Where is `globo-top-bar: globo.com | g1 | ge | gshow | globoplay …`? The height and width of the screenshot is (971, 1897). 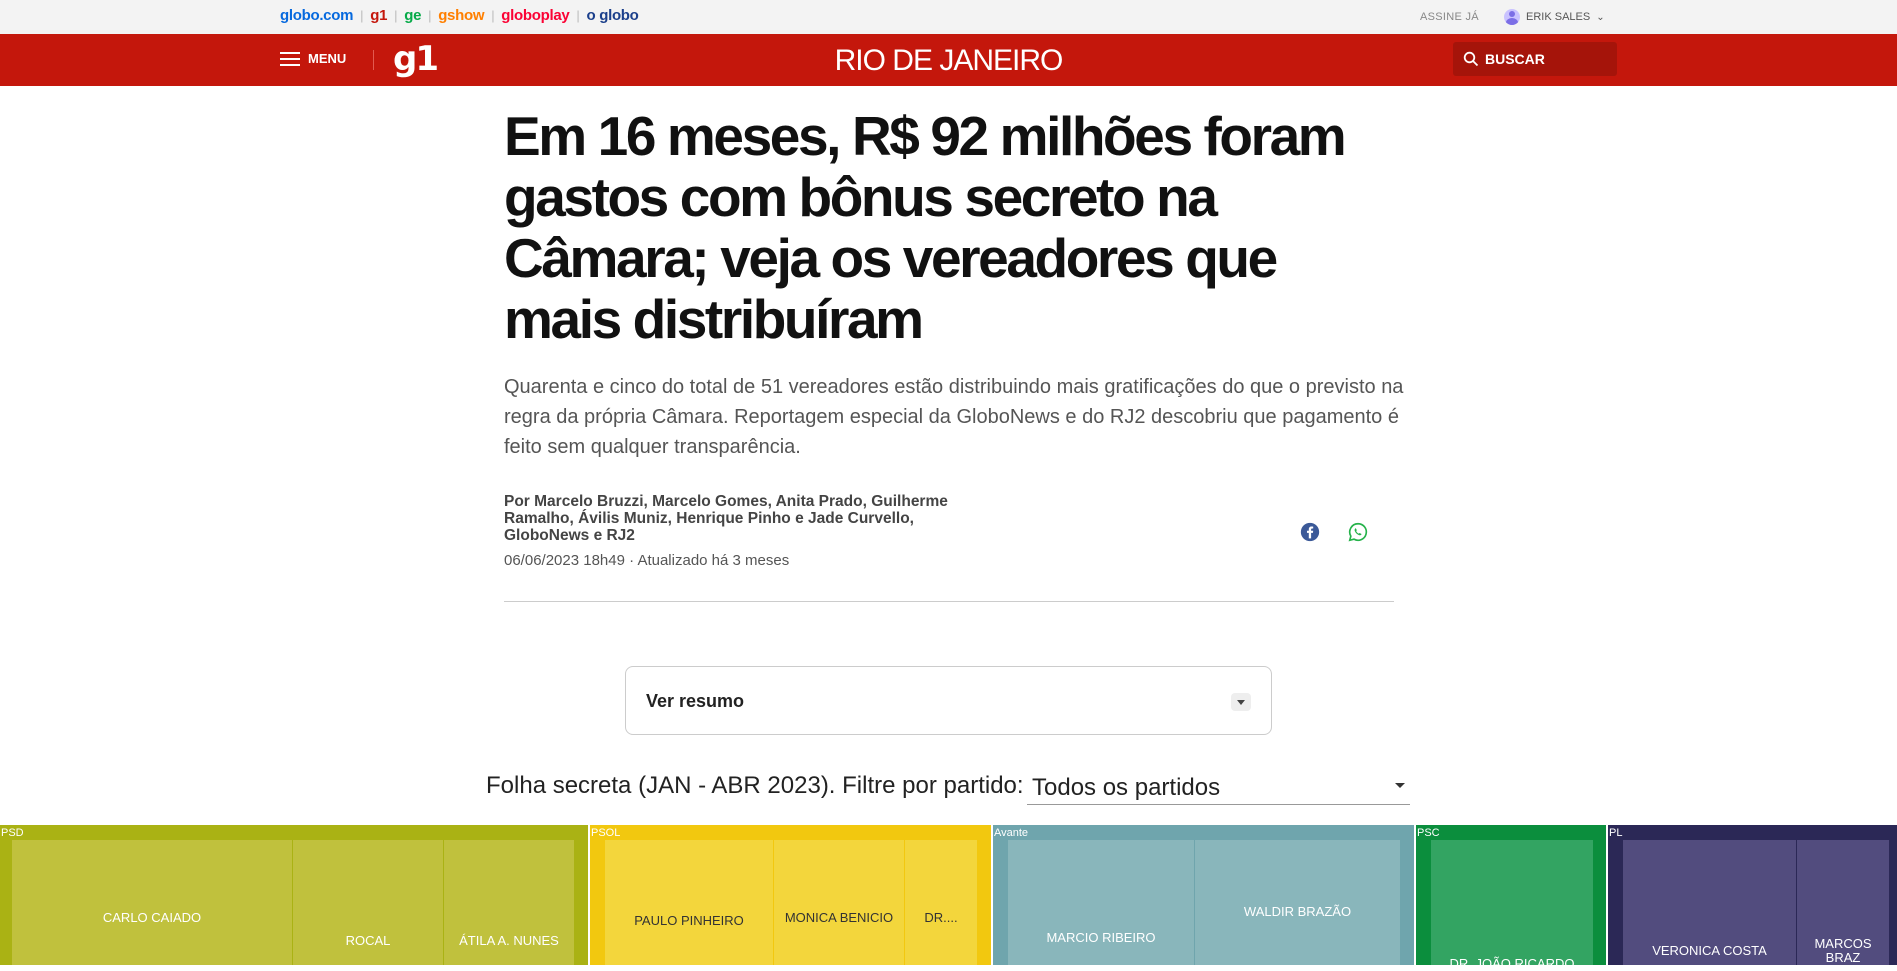 globo-top-bar: globo.com | g1 | ge | gshow | globoplay … is located at coordinates (948, 17).